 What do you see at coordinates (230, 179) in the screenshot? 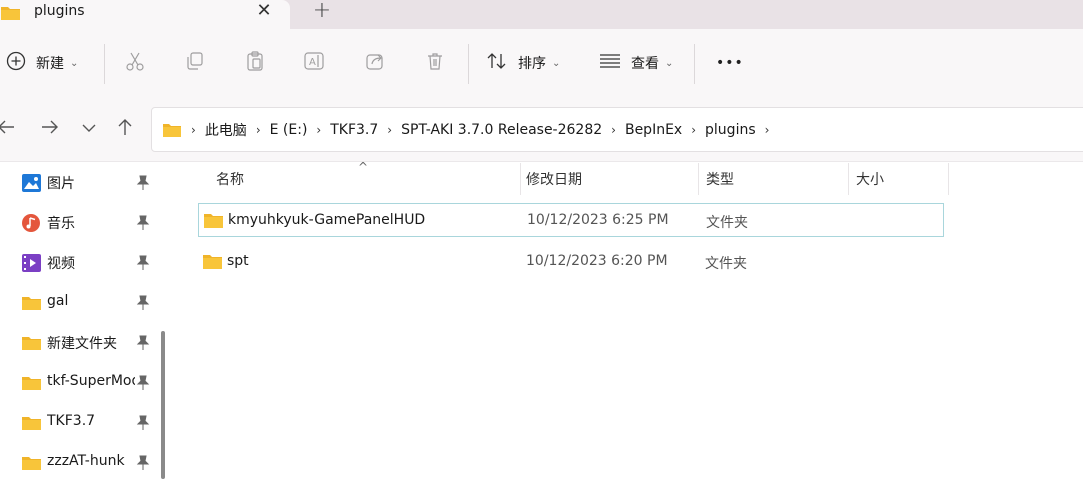
I see `column-header-name: 名称` at bounding box center [230, 179].